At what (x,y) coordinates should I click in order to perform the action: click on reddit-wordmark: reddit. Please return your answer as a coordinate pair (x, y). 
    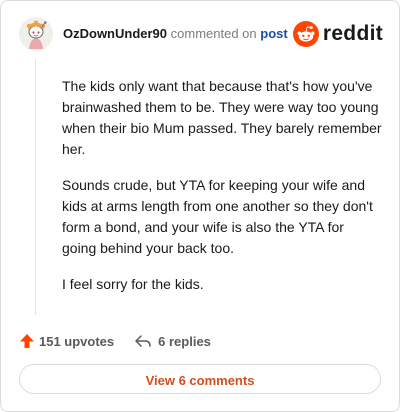
    Looking at the image, I should click on (352, 33).